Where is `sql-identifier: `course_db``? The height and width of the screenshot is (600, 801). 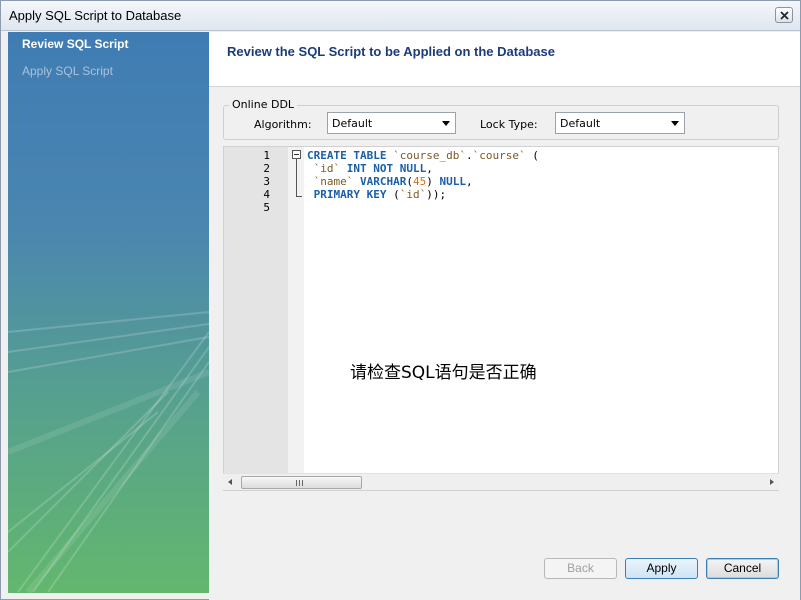 sql-identifier: `course_db` is located at coordinates (429, 155).